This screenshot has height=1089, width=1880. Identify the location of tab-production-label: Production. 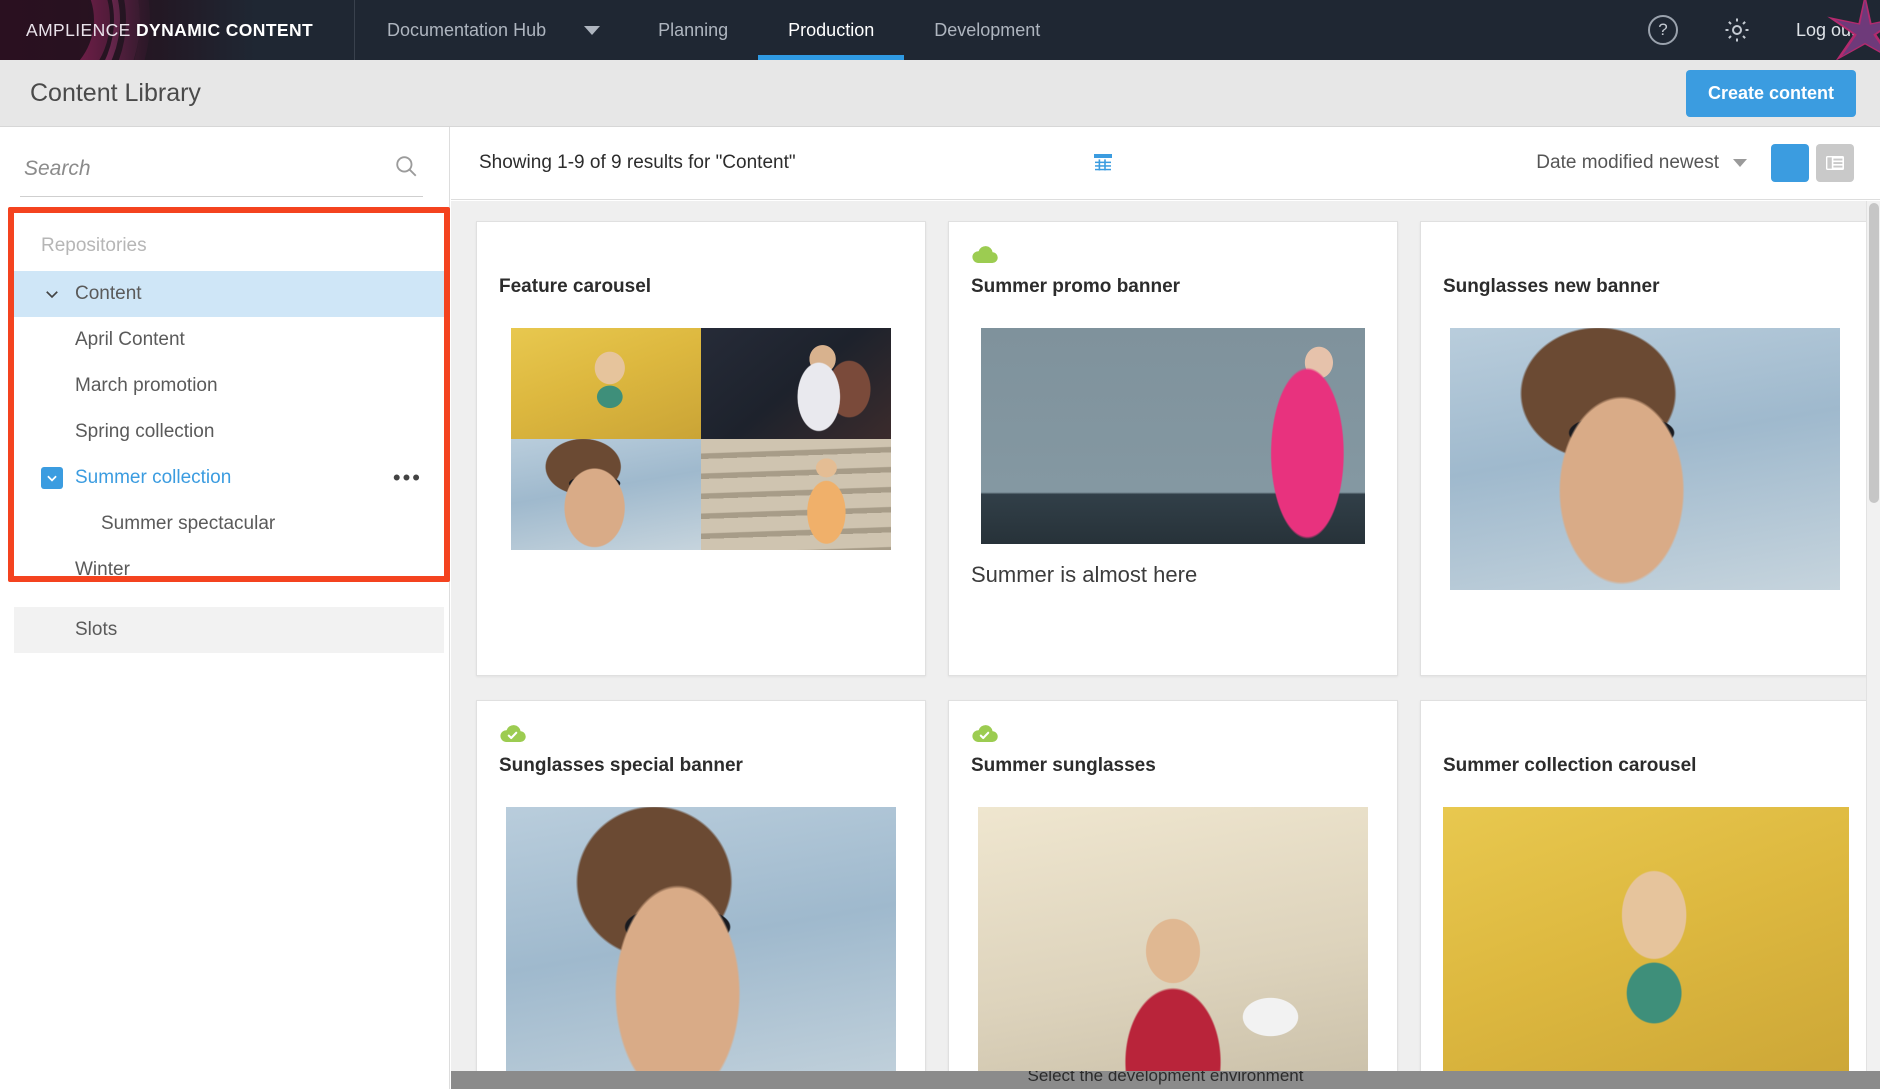
(831, 29).